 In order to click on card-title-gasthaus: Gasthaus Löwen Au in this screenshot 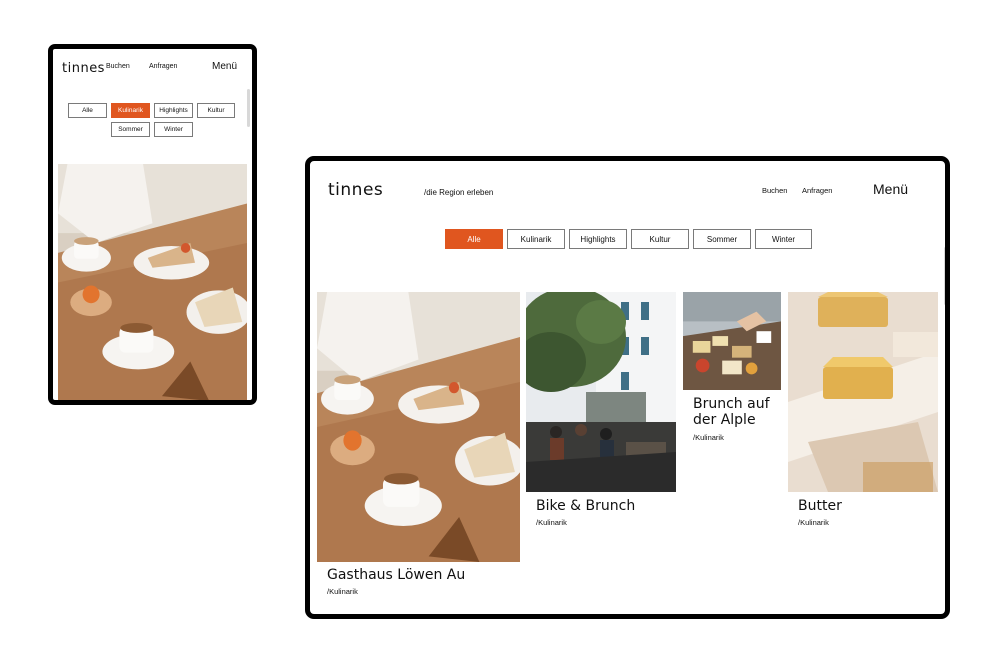, I will do `click(396, 575)`.